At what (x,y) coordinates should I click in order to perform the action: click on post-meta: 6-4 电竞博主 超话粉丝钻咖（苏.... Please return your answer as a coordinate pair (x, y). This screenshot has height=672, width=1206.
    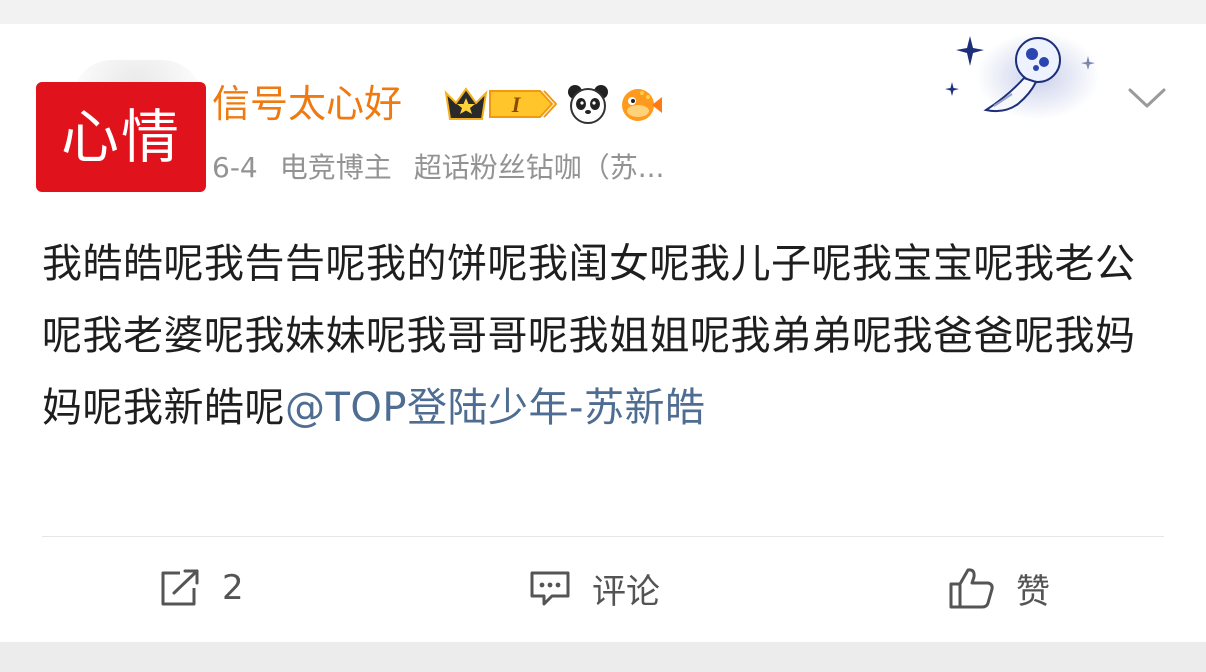
    Looking at the image, I should click on (449, 168).